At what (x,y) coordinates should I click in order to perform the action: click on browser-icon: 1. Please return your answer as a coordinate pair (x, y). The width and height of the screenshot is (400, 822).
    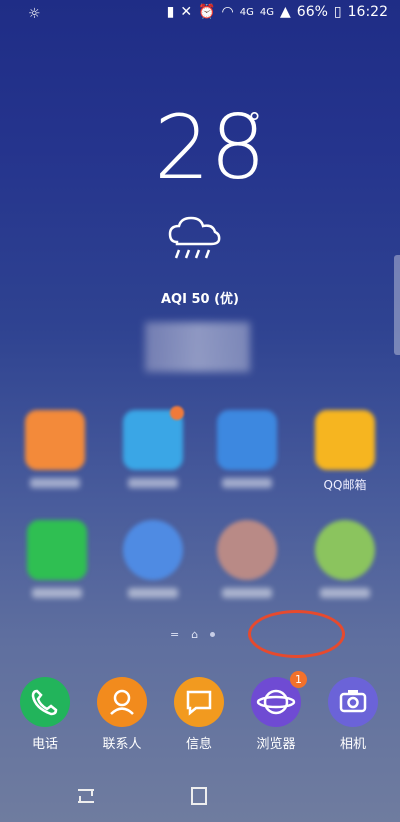
    Looking at the image, I should click on (279, 699).